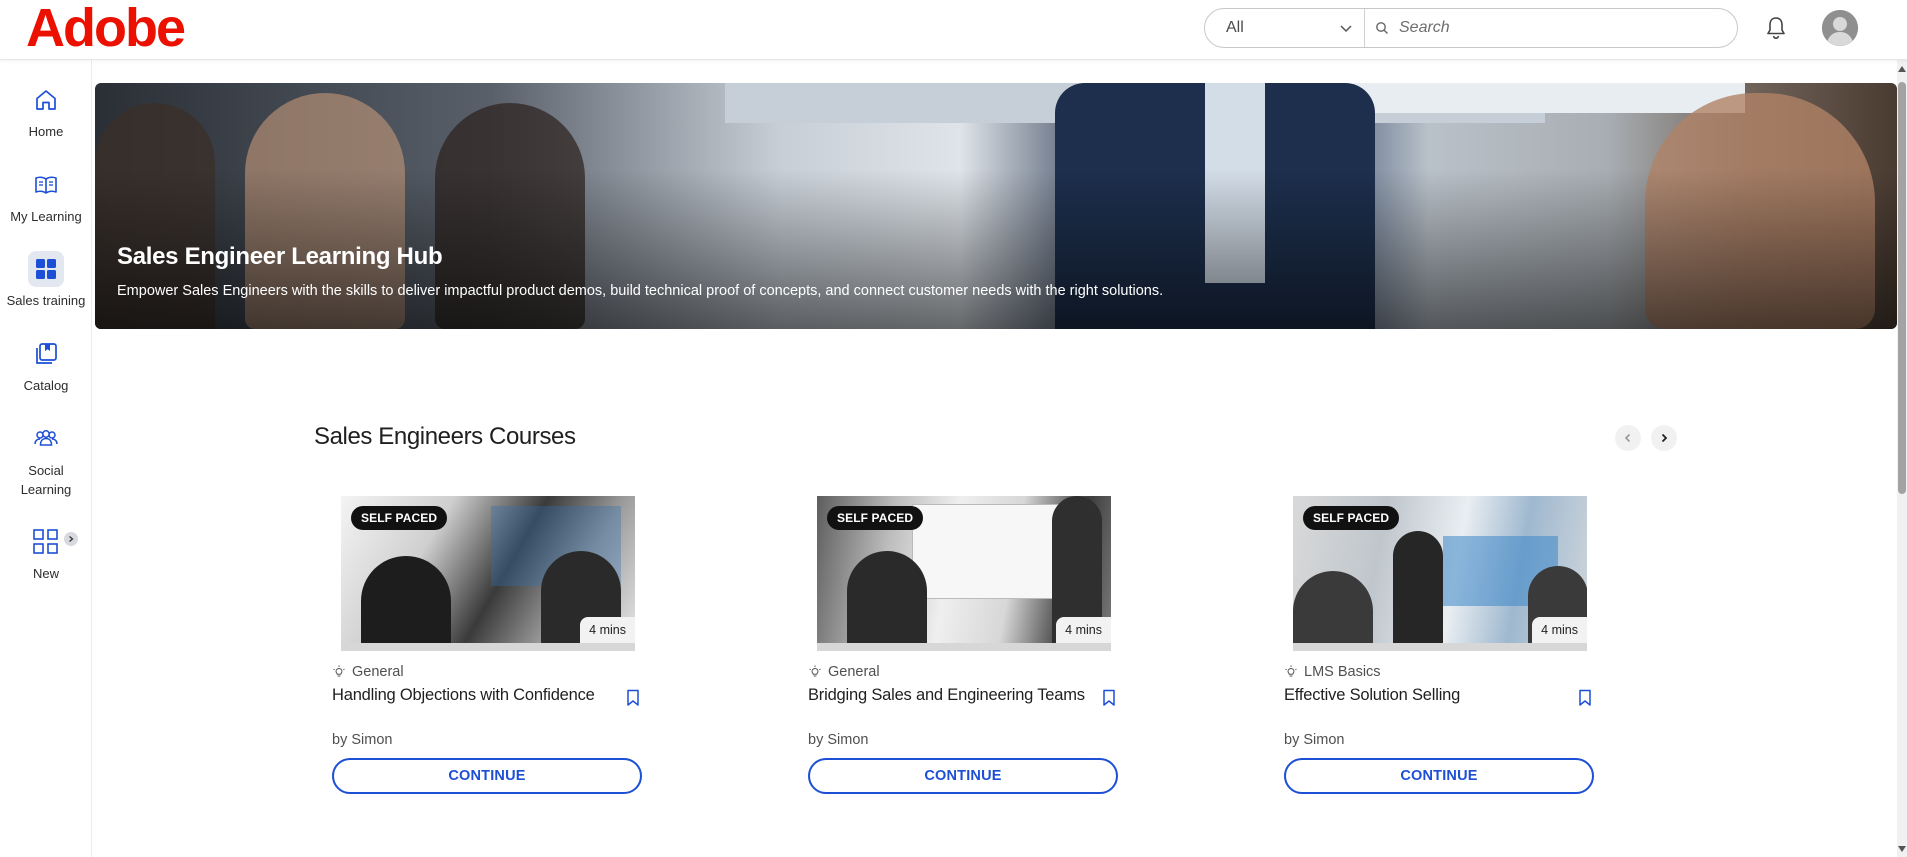 This screenshot has width=1907, height=857. What do you see at coordinates (1235, 27) in the screenshot?
I see `search-scope-label: All` at bounding box center [1235, 27].